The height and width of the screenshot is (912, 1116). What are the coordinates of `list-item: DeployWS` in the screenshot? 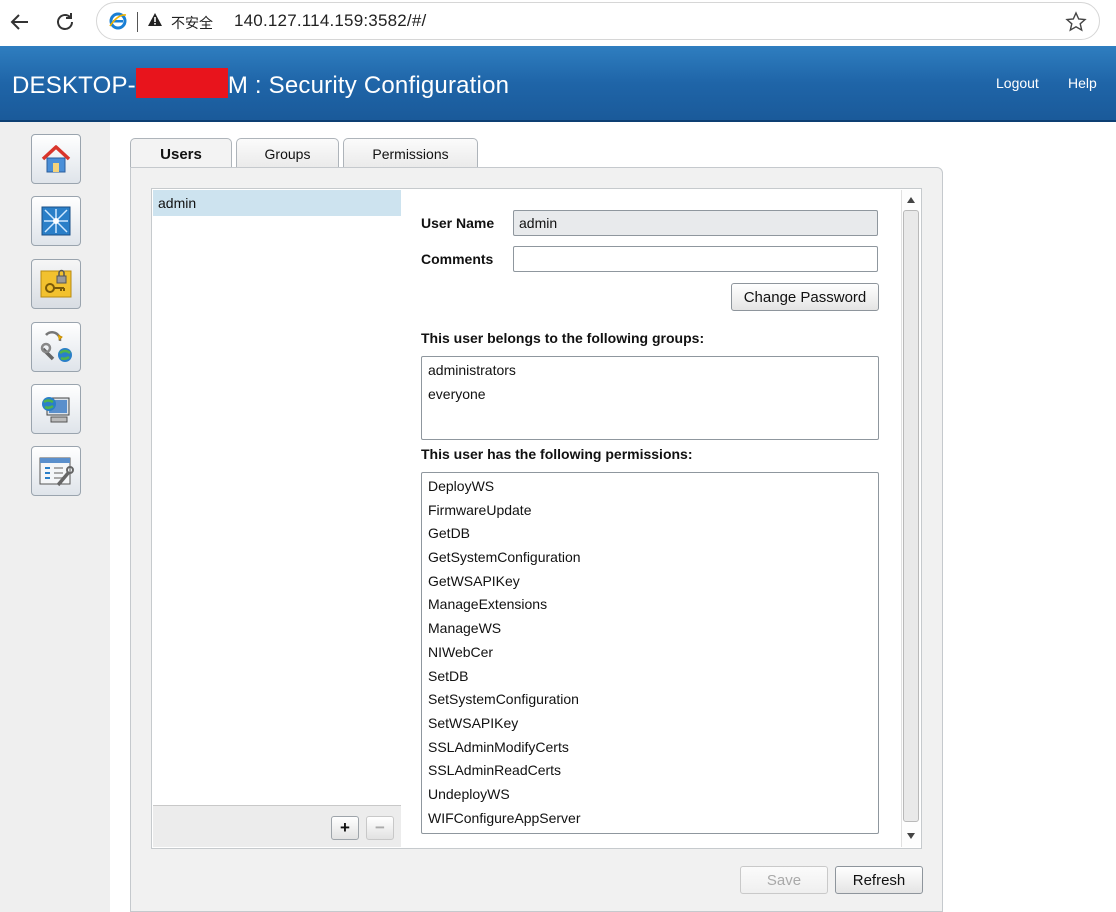 It's located at (653, 489).